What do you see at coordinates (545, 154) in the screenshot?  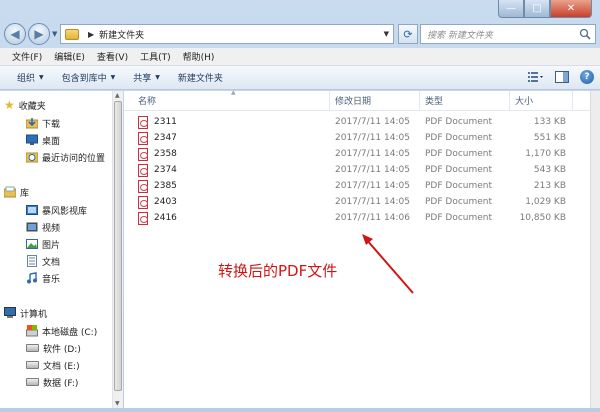 I see `file-size: 1,170 KB` at bounding box center [545, 154].